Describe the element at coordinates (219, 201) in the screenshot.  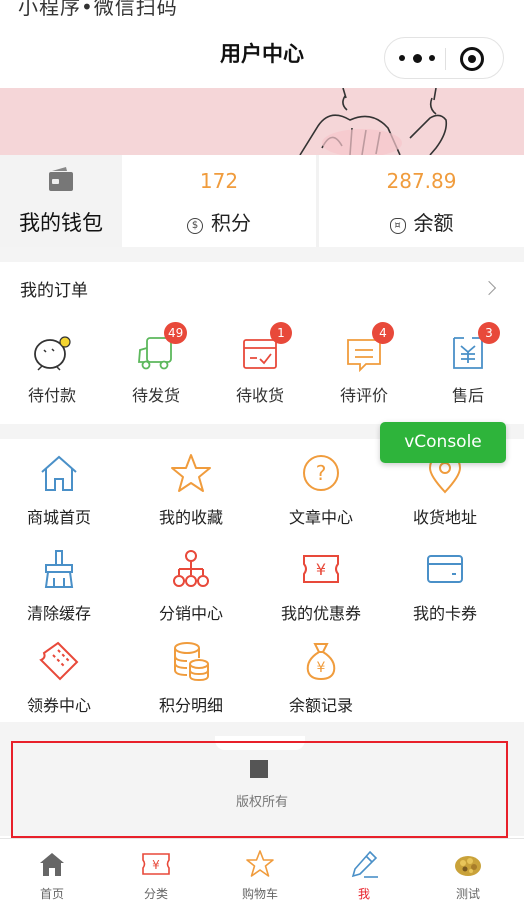
I see `points-stat: 172 $ 积分` at that location.